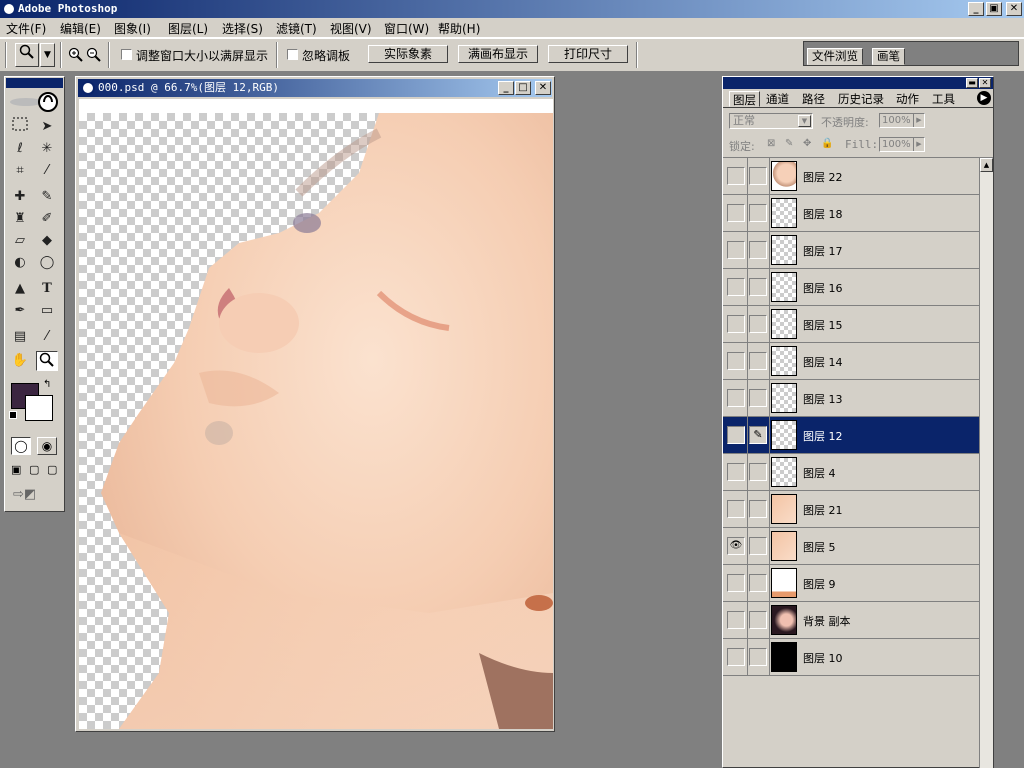 The image size is (1024, 768). Describe the element at coordinates (47, 446) in the screenshot. I see `quick-mask-icon: ◉` at that location.